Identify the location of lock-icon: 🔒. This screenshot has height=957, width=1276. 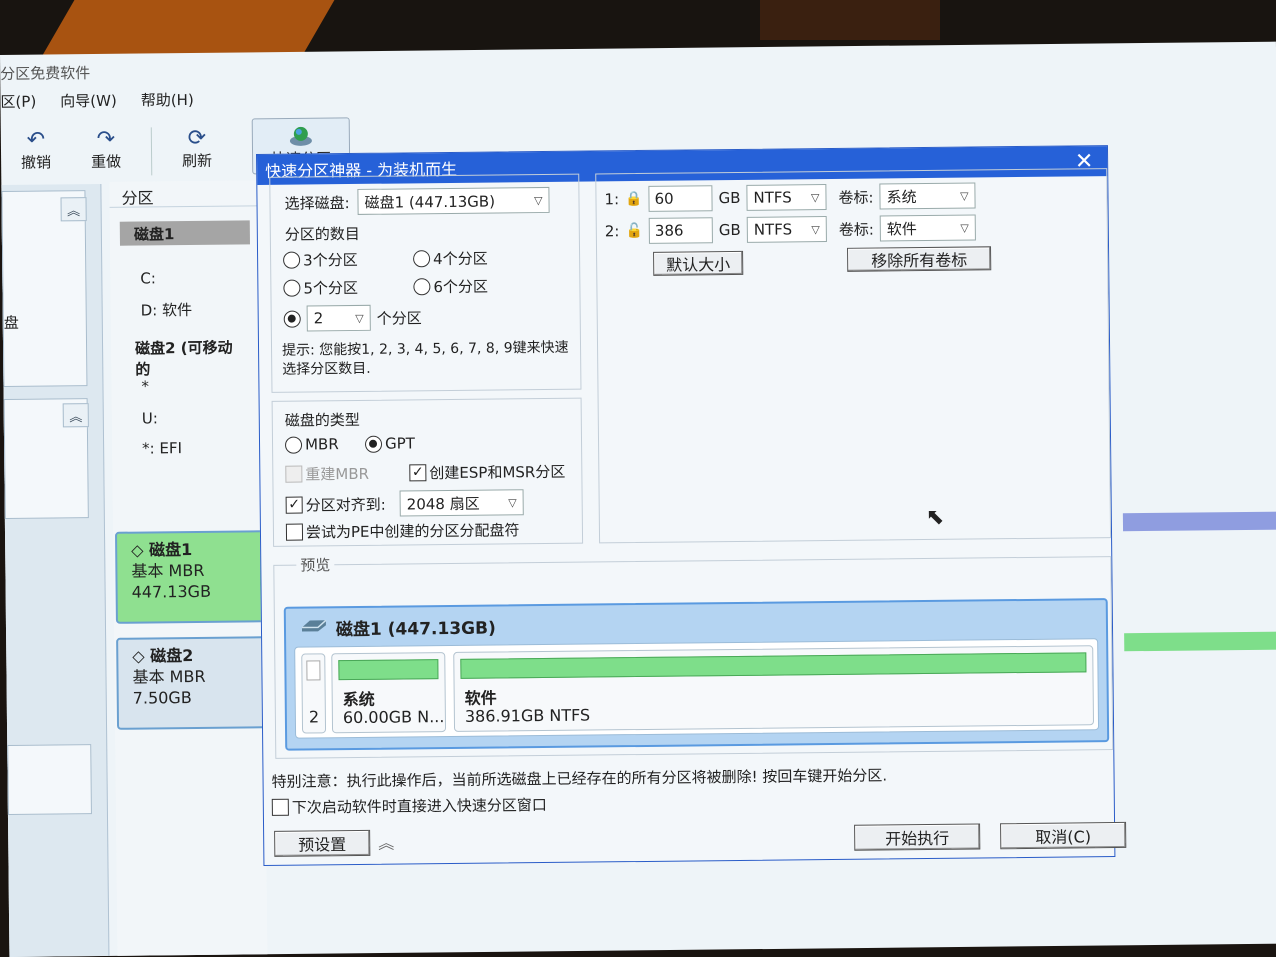
(634, 199).